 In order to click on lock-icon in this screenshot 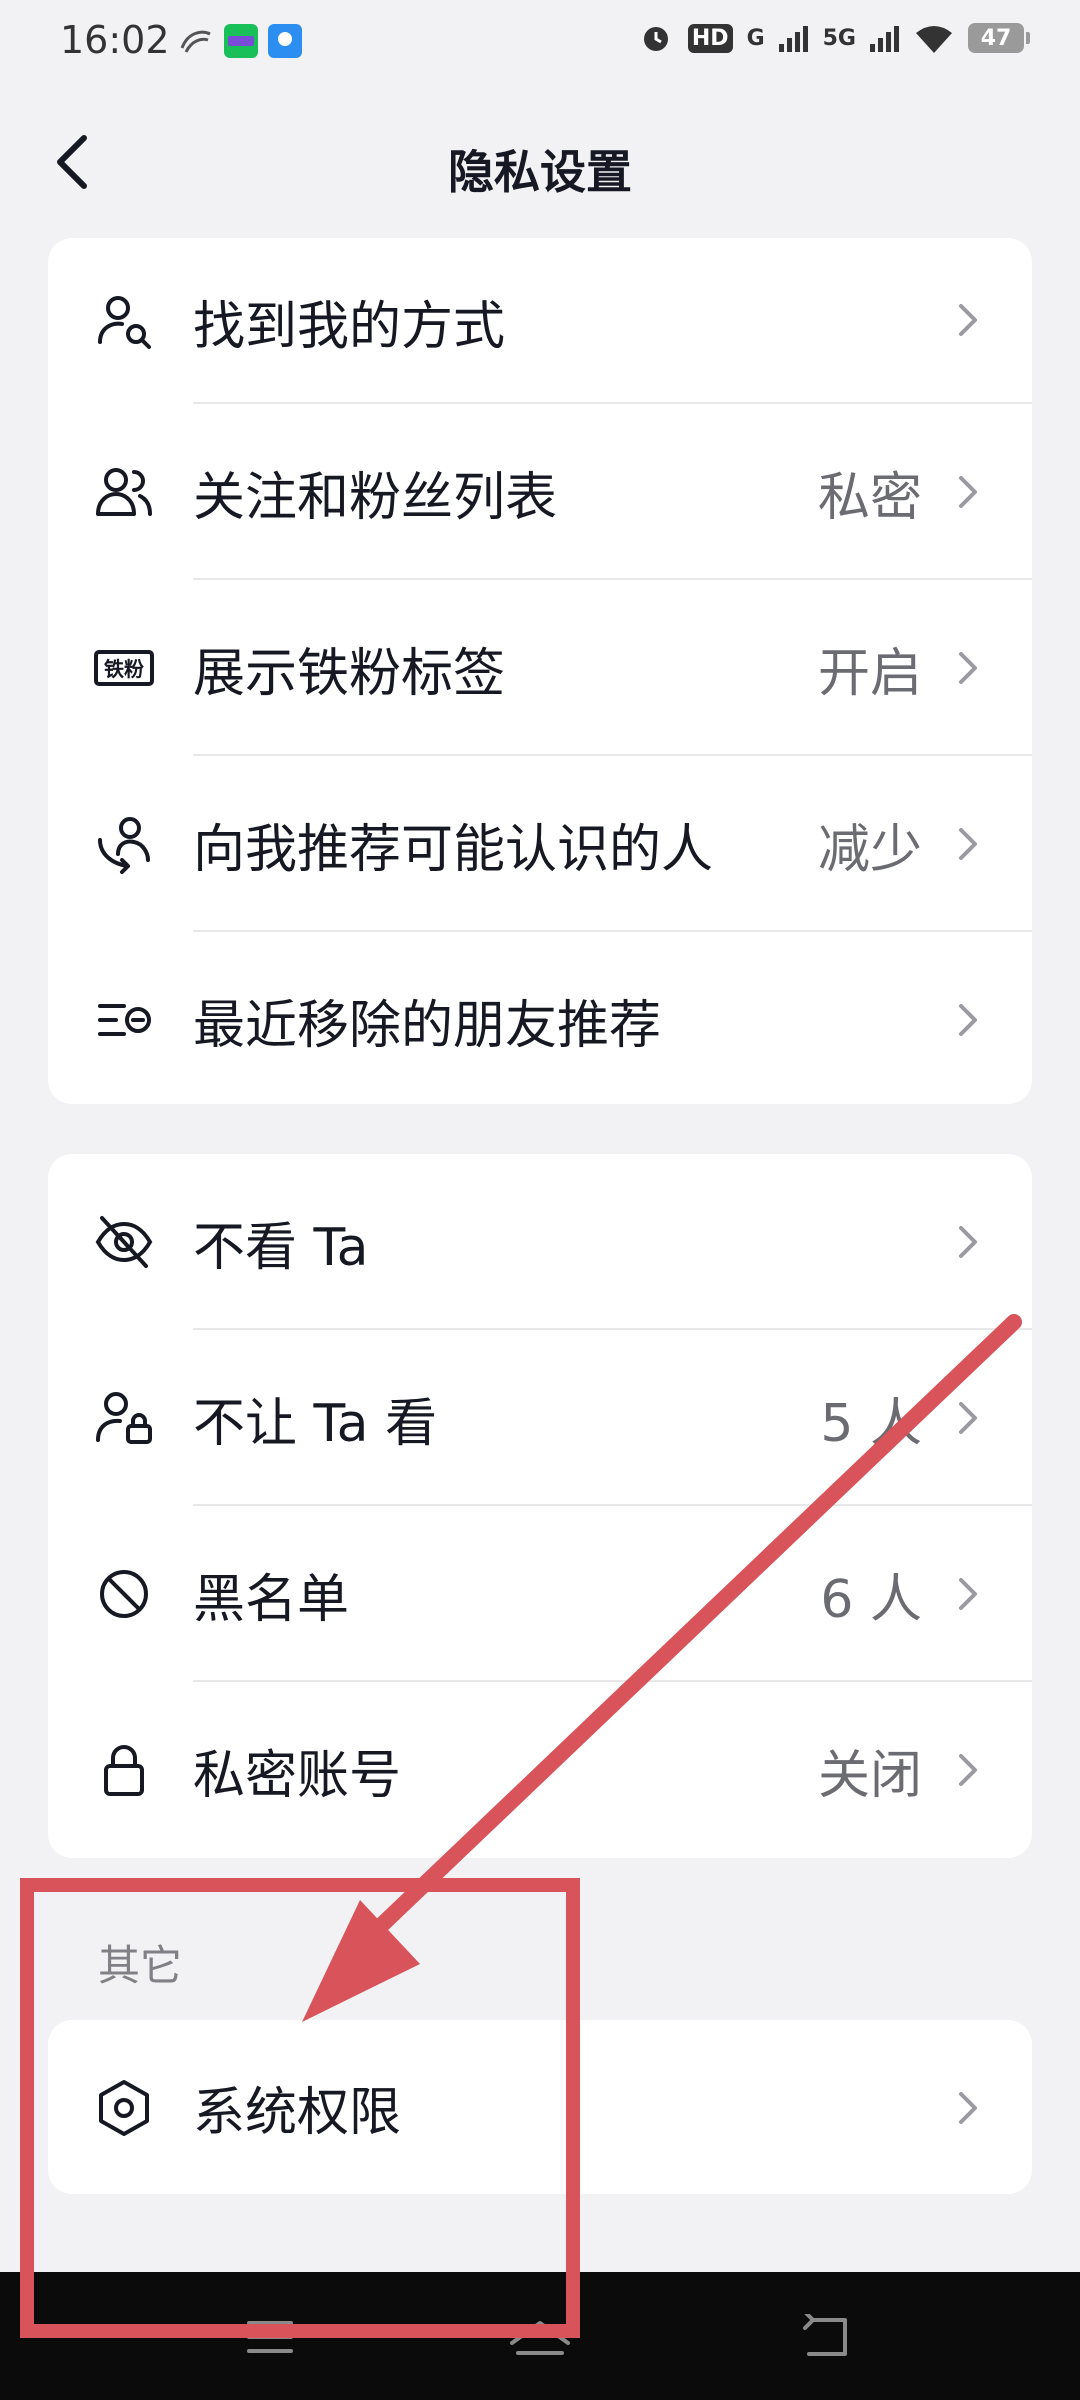, I will do `click(124, 1770)`.